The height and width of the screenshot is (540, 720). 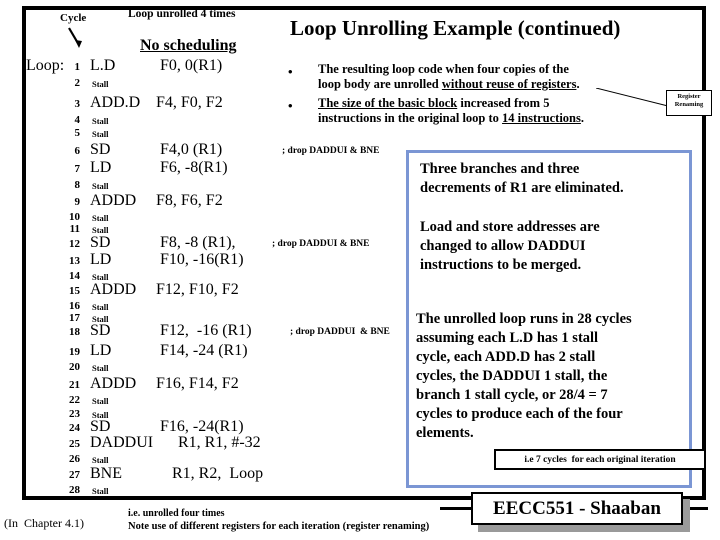 What do you see at coordinates (74, 318) in the screenshot?
I see `code-cycle-number: 17` at bounding box center [74, 318].